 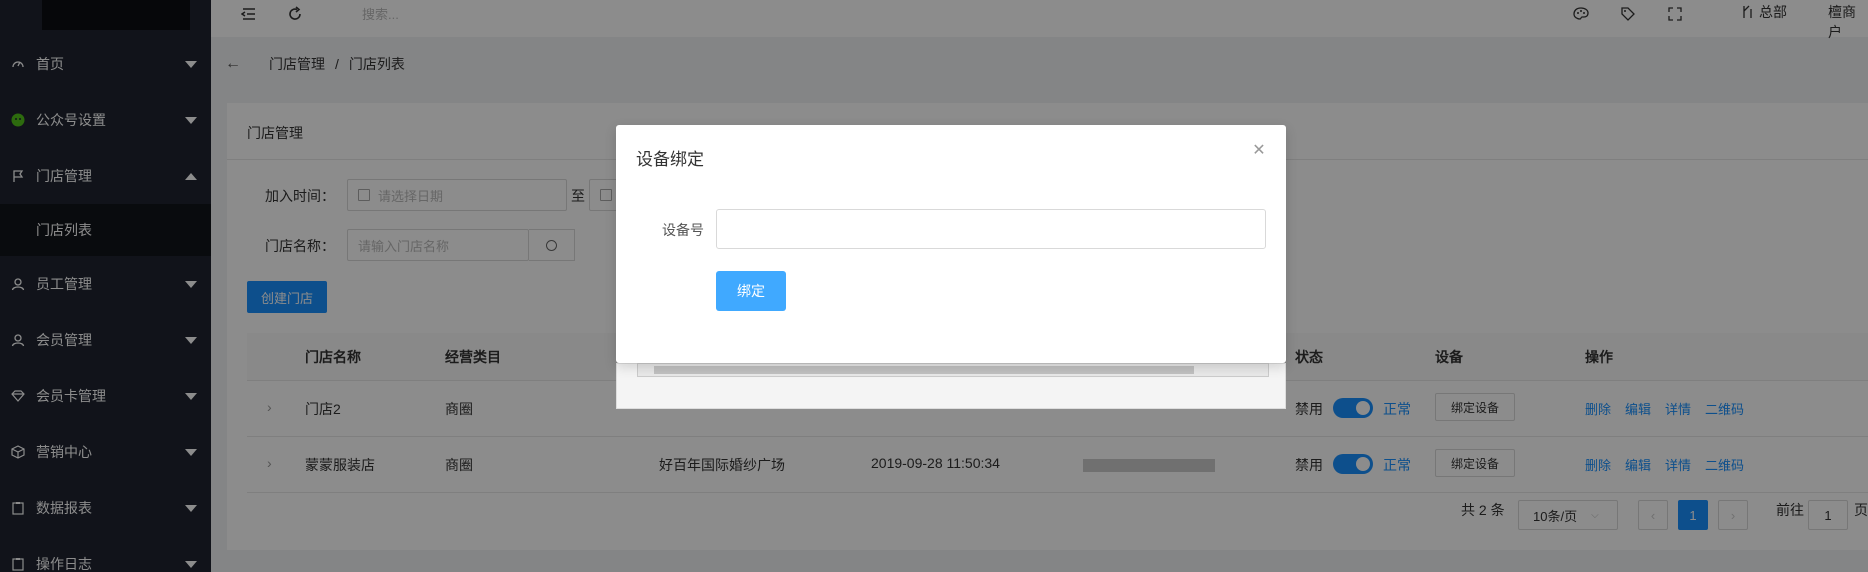 What do you see at coordinates (683, 230) in the screenshot?
I see `device-number-label: 设备号` at bounding box center [683, 230].